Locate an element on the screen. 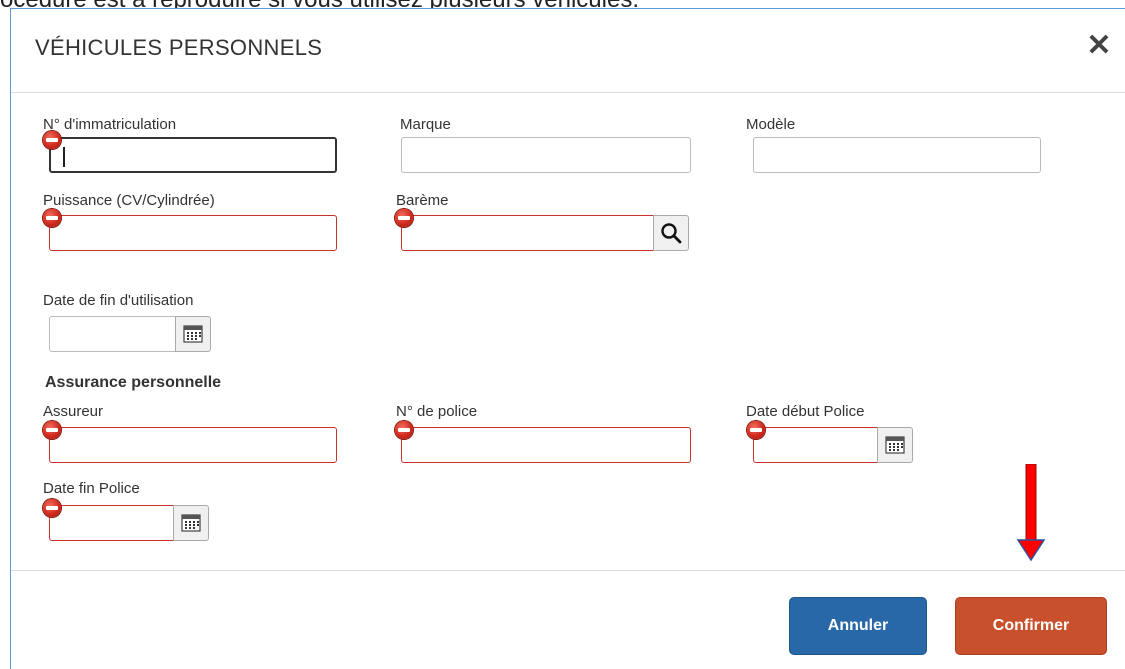 The width and height of the screenshot is (1125, 669). assureur-input is located at coordinates (193, 445).